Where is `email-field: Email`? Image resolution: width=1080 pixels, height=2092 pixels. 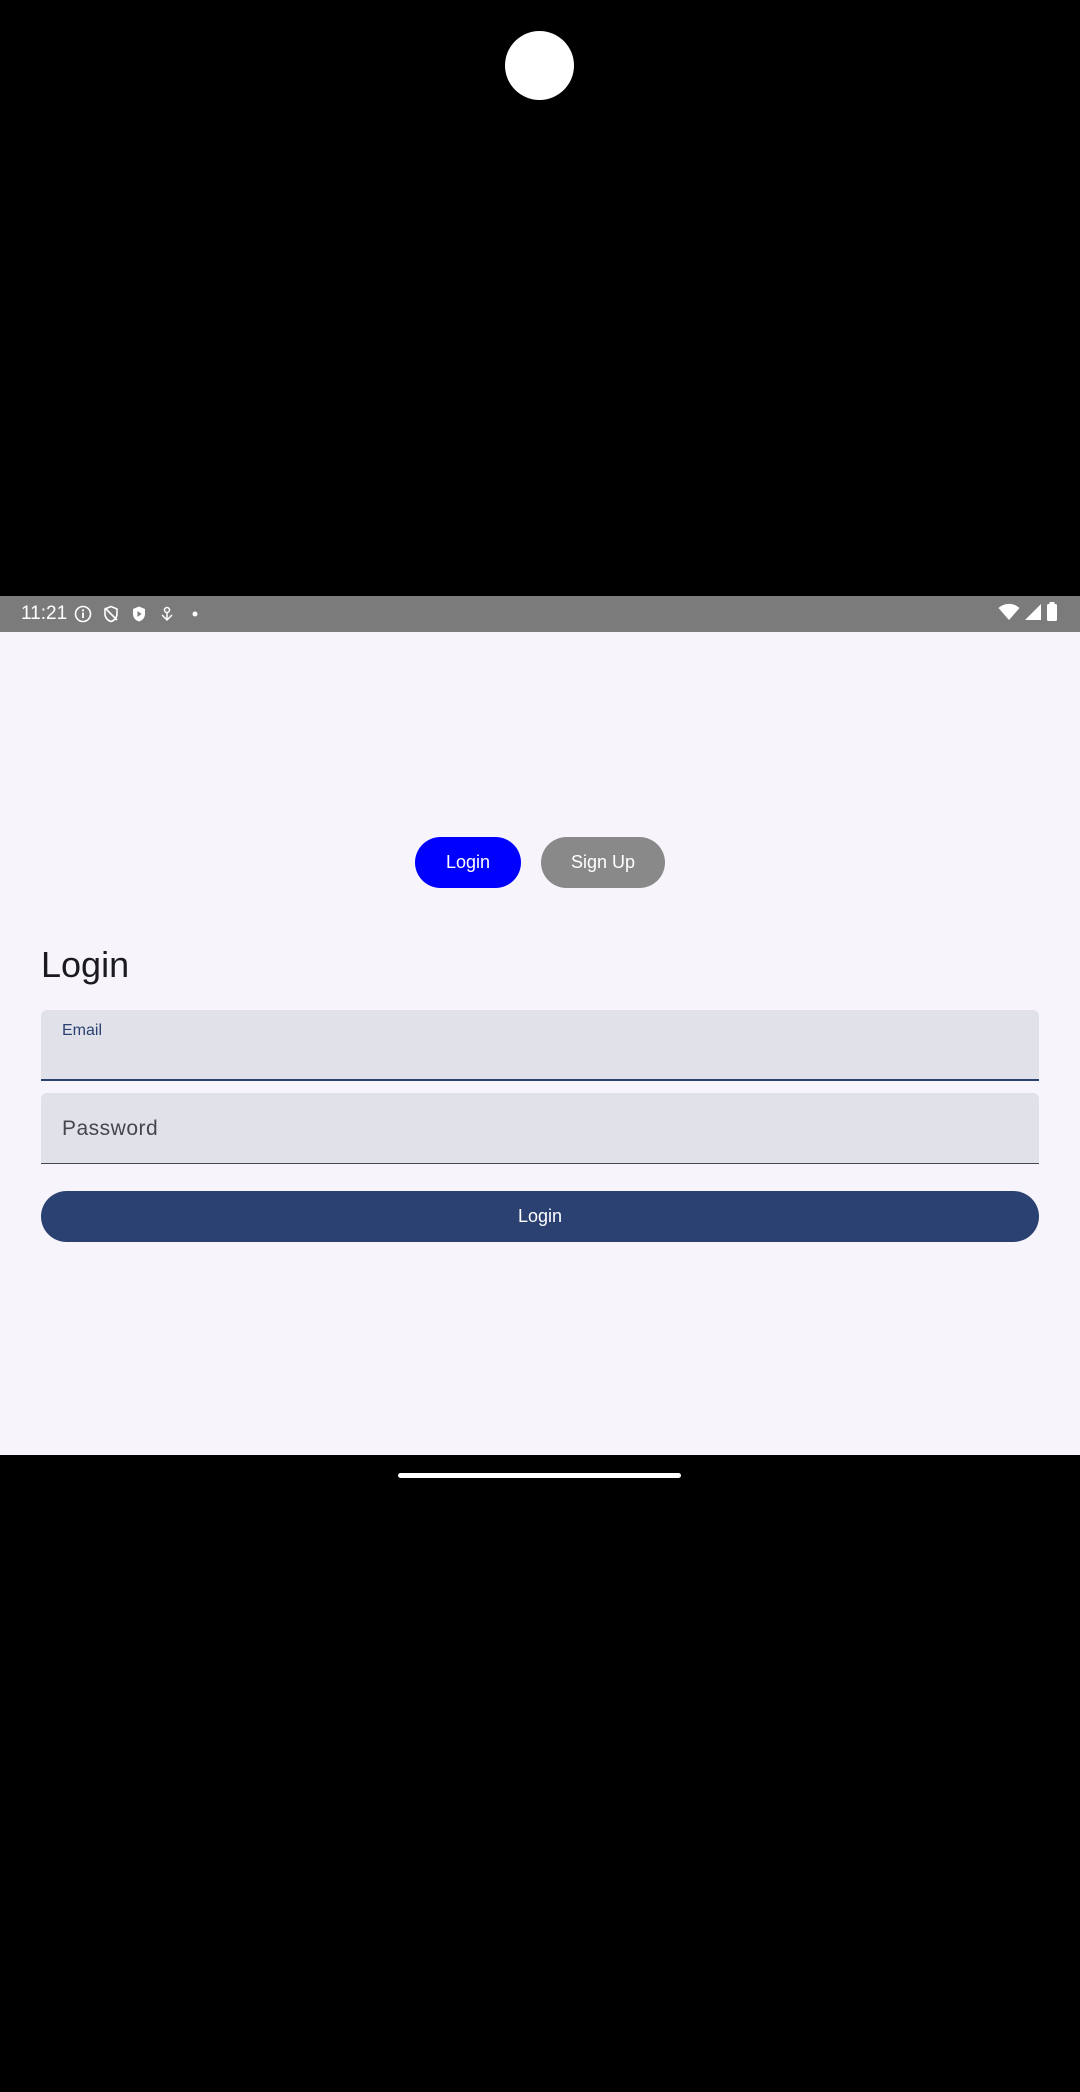 email-field: Email is located at coordinates (540, 1045).